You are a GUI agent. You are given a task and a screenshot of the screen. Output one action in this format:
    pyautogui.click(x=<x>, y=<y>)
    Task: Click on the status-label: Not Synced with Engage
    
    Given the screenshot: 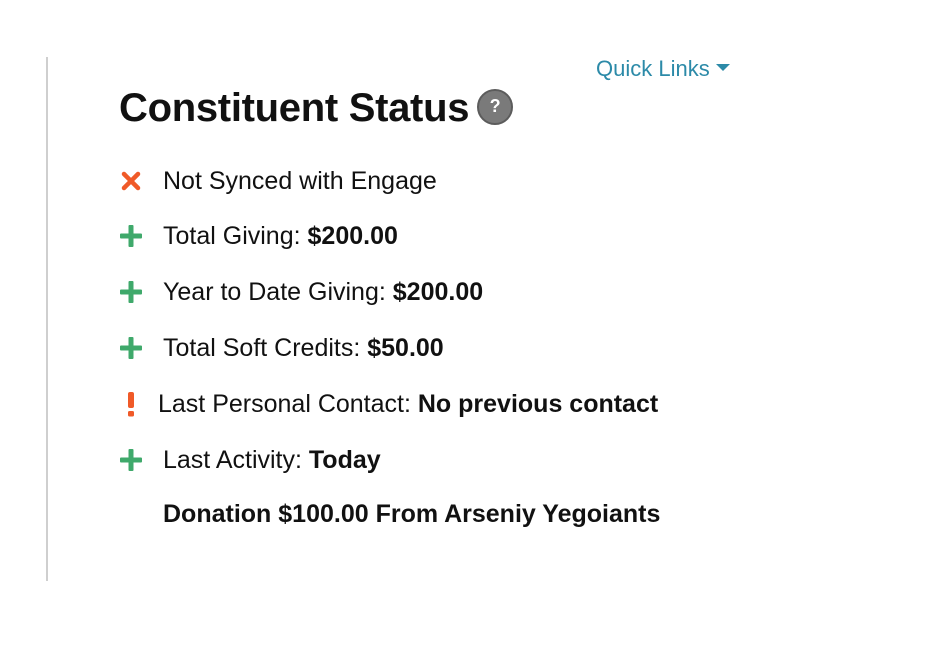 What is the action you would take?
    pyautogui.click(x=300, y=180)
    